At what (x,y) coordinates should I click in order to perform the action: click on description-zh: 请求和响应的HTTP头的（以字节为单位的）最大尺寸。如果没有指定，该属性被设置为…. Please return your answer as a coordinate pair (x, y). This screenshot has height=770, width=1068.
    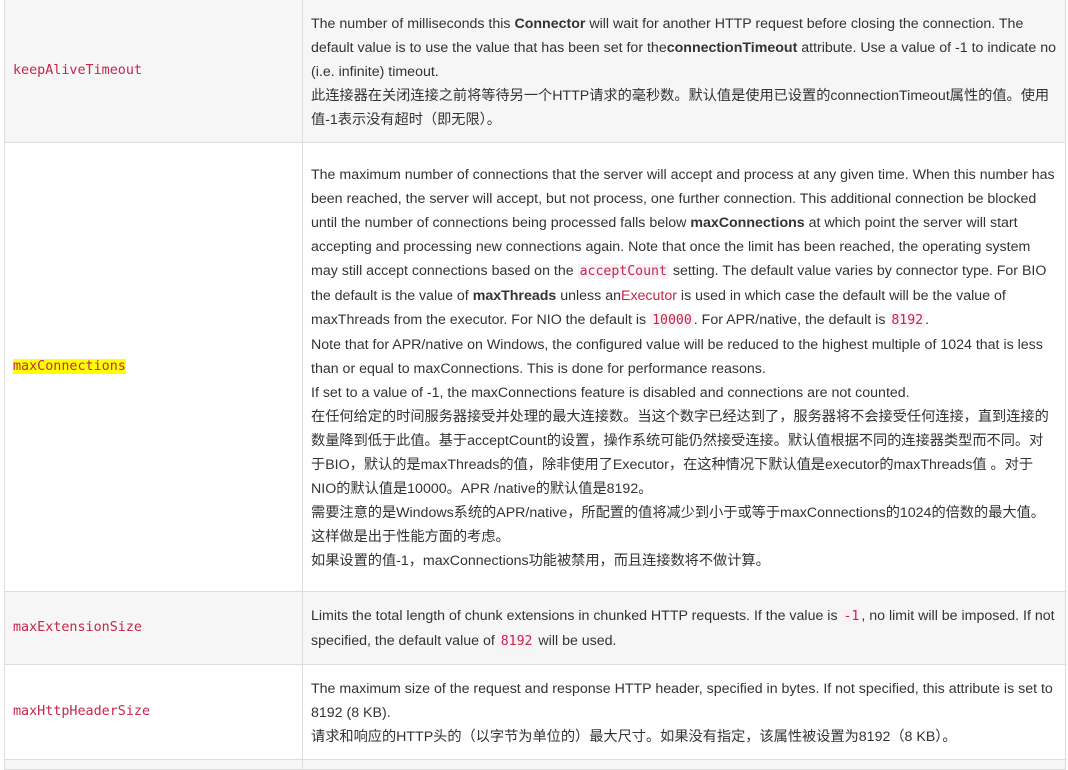
    Looking at the image, I should click on (634, 737).